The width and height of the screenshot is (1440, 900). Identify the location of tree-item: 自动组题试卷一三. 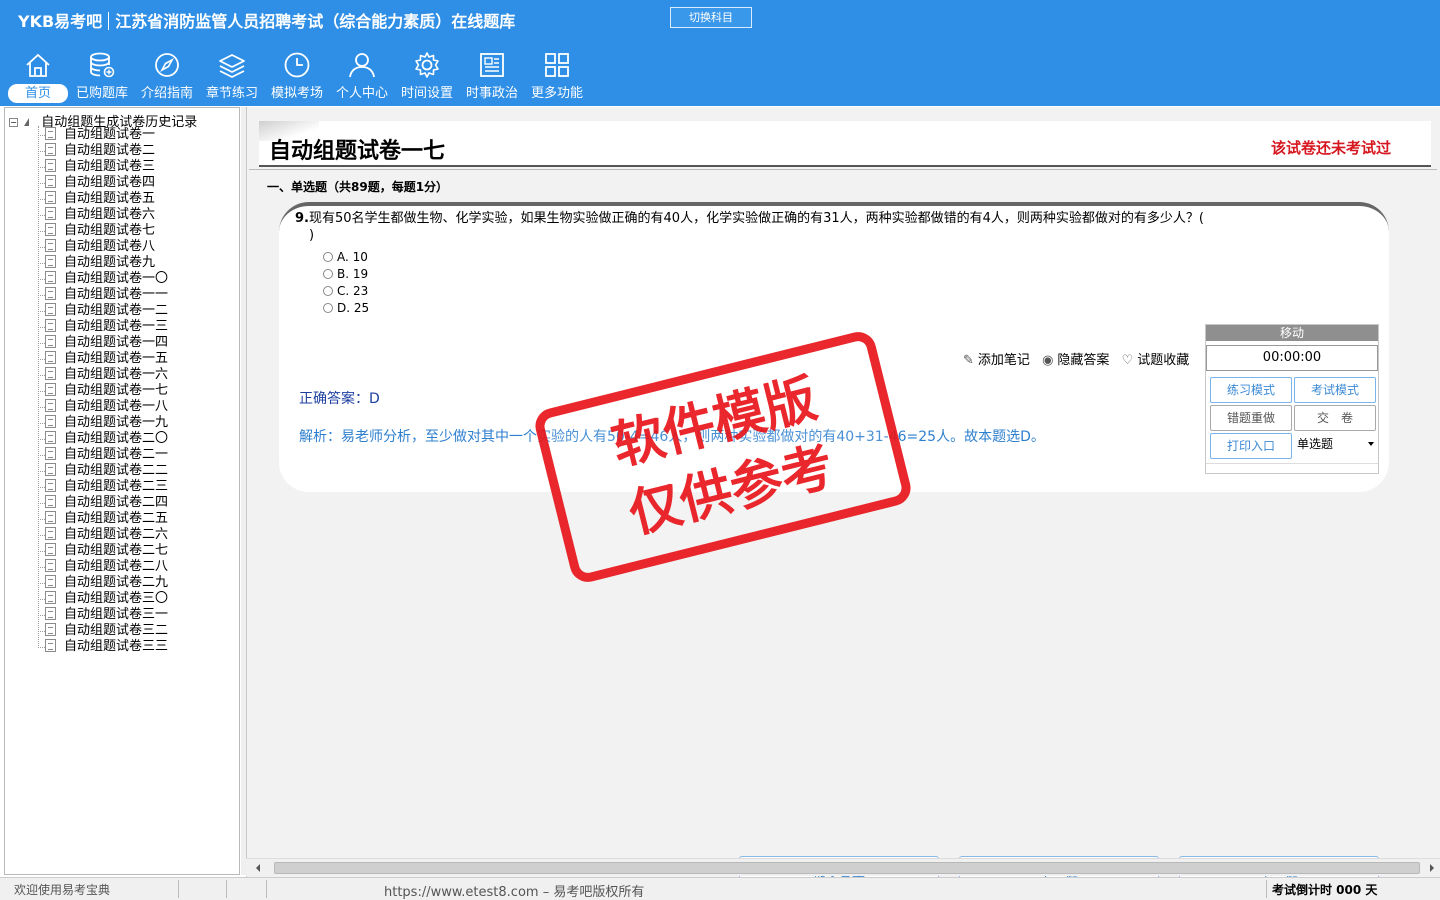
(106, 327).